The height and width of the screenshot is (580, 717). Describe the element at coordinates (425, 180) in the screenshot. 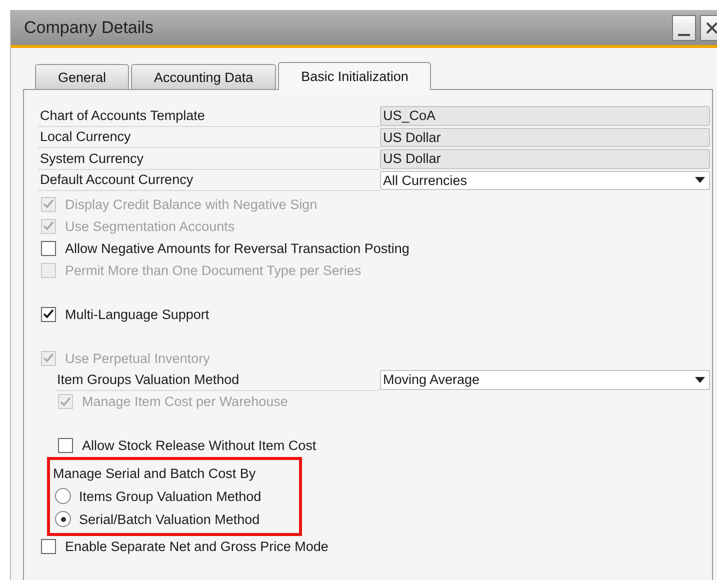

I see `field-value: All Currencies` at that location.